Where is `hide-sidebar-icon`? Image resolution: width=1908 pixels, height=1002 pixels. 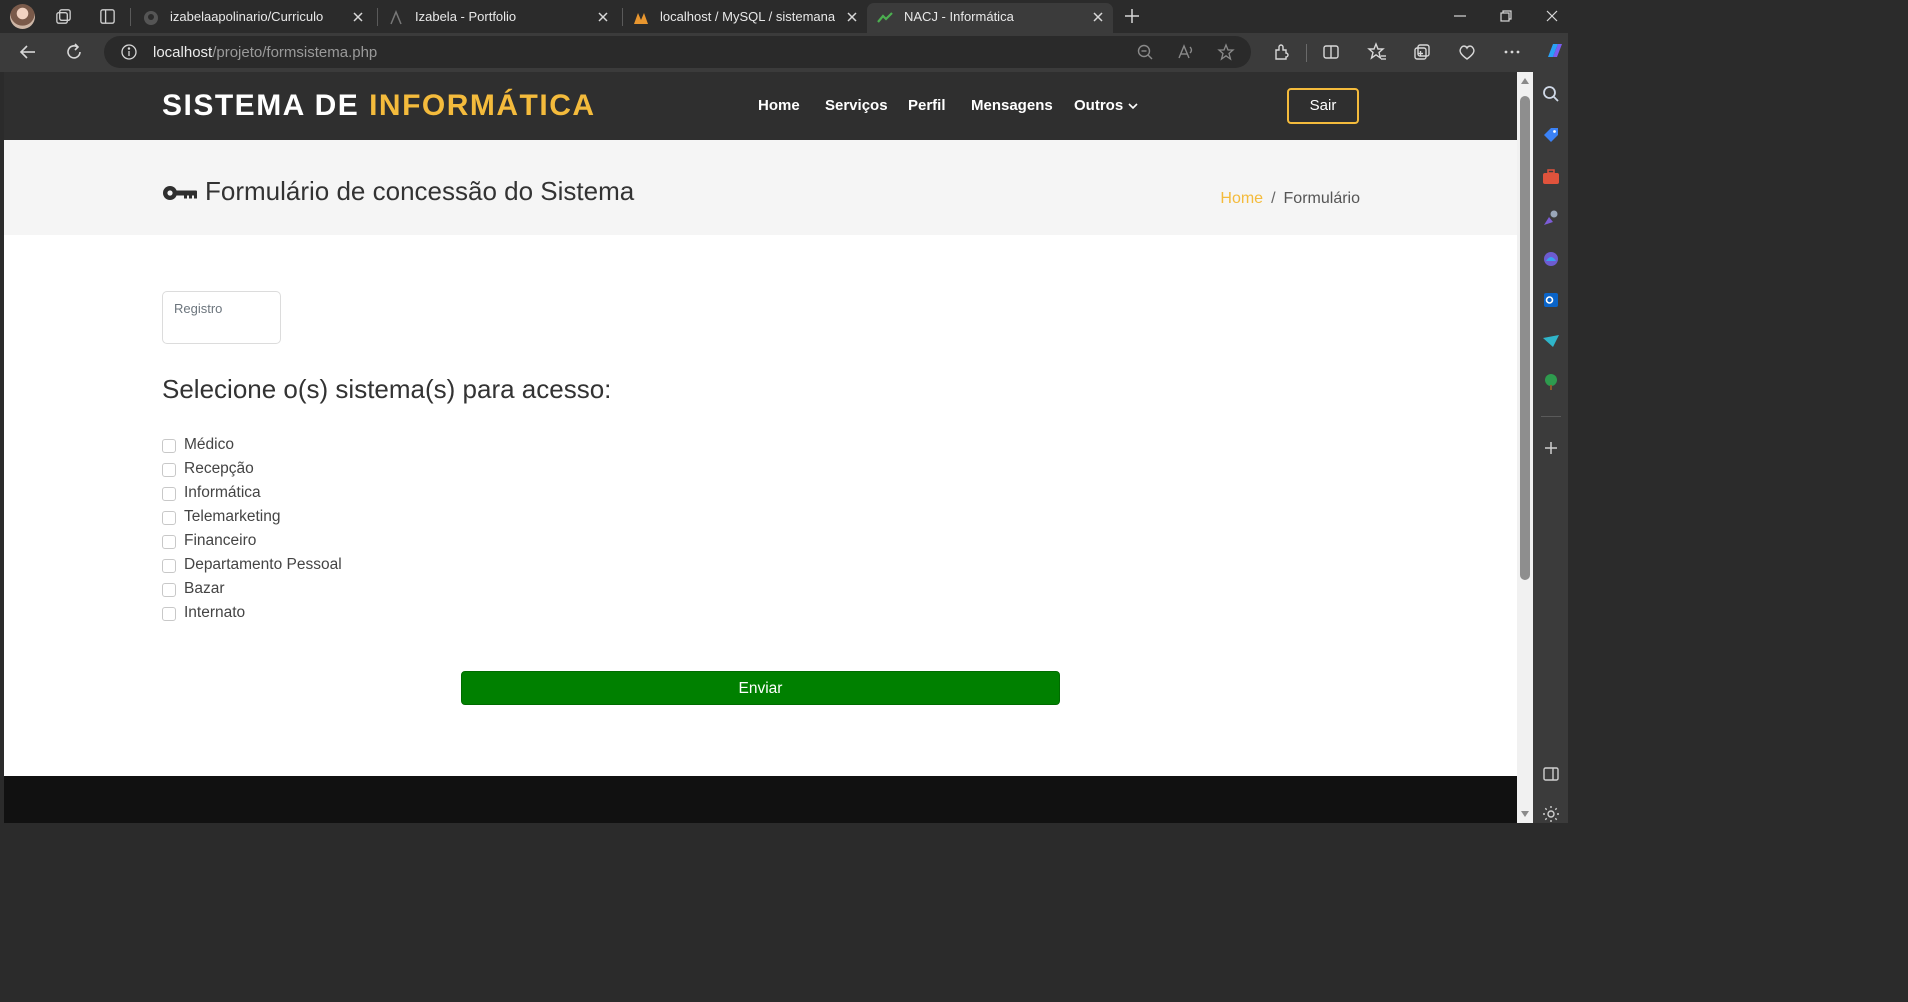 hide-sidebar-icon is located at coordinates (1551, 774).